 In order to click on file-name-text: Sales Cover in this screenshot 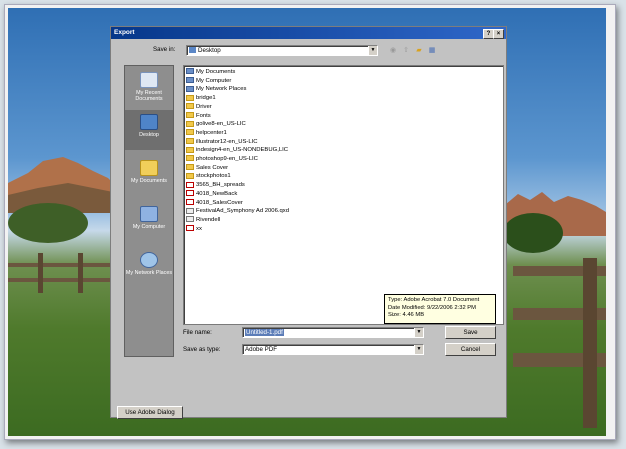, I will do `click(212, 167)`.